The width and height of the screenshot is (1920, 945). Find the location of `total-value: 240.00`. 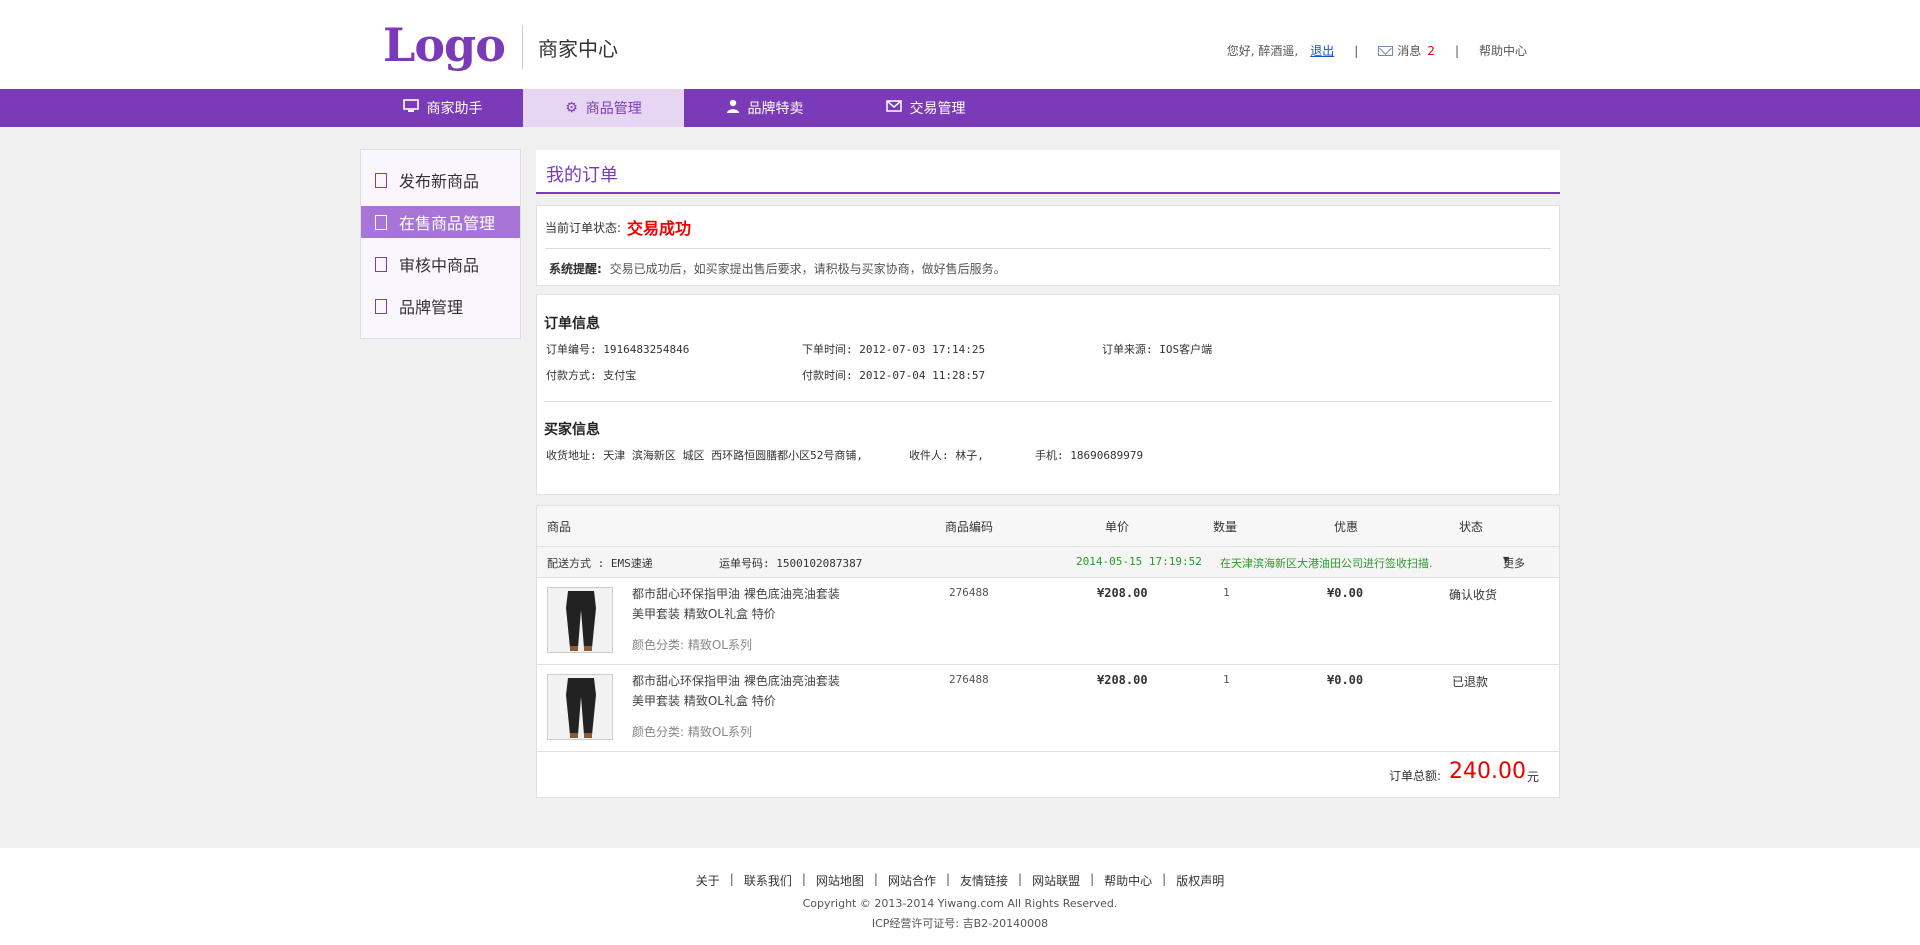

total-value: 240.00 is located at coordinates (1487, 771).